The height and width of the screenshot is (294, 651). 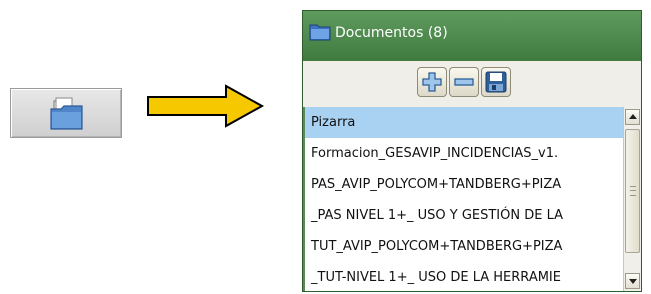 I want to click on list-item: _TUT-NIVEL 1+_ USO DE LA HERRAMIE, so click(x=464, y=276).